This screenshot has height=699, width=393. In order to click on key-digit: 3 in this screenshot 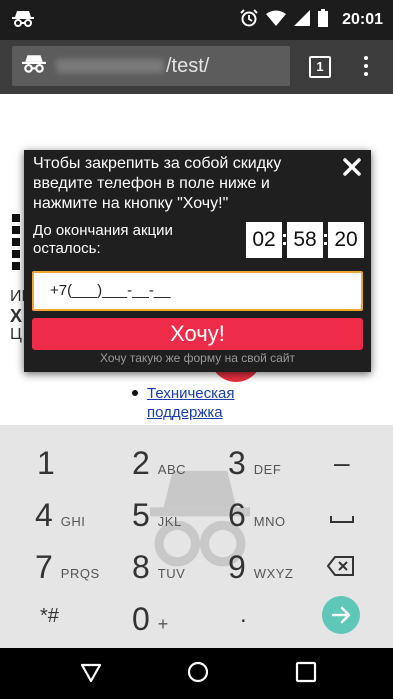, I will do `click(237, 463)`.